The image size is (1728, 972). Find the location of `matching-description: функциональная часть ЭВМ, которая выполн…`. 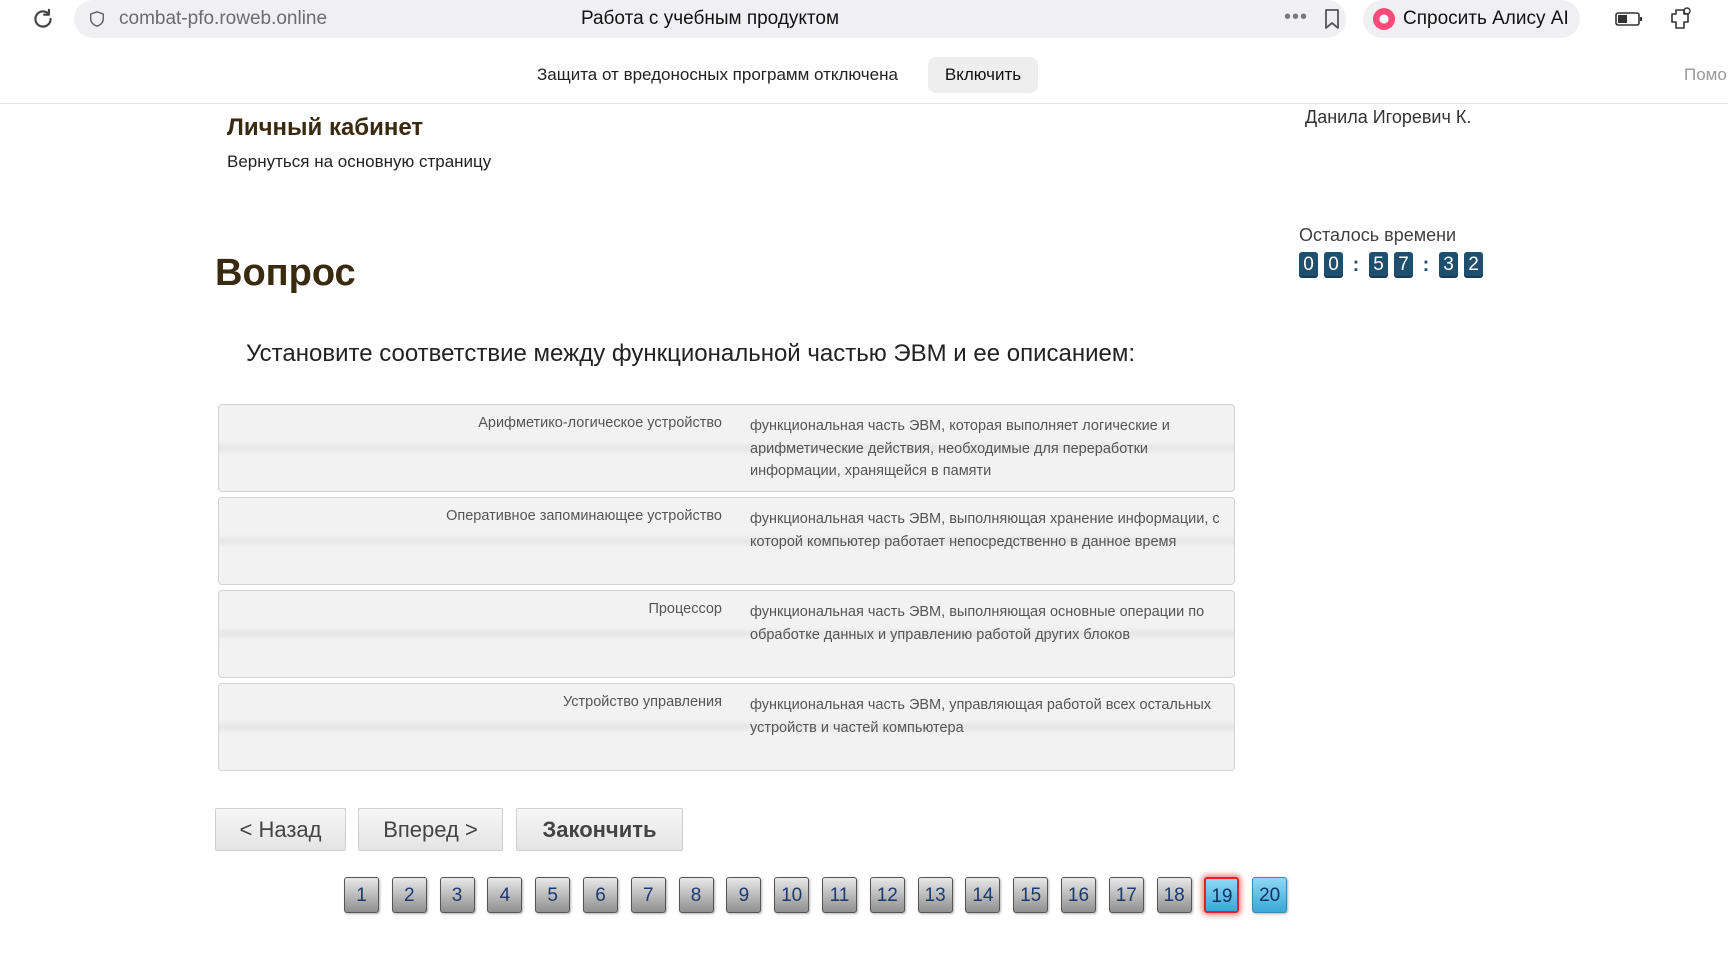

matching-description: функциональная часть ЭВМ, которая выполн… is located at coordinates (990, 449).